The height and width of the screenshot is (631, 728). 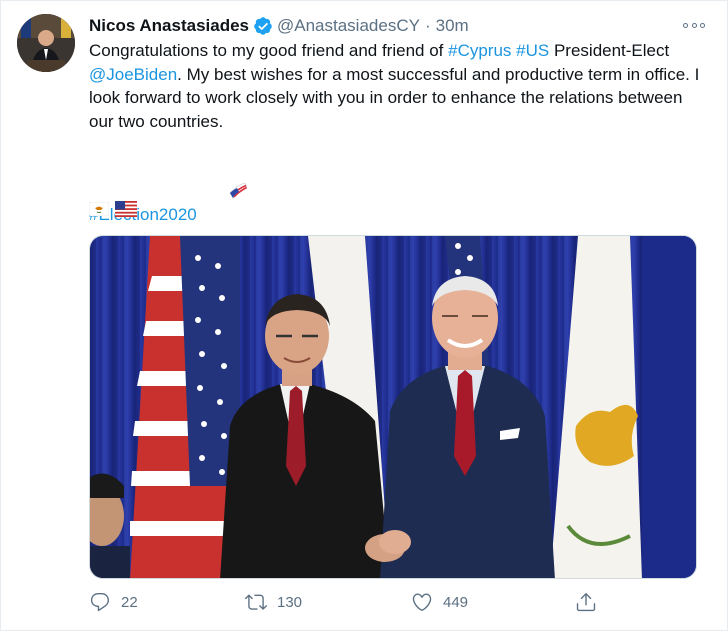 I want to click on election-flag-emoji-icon, so click(x=224, y=193).